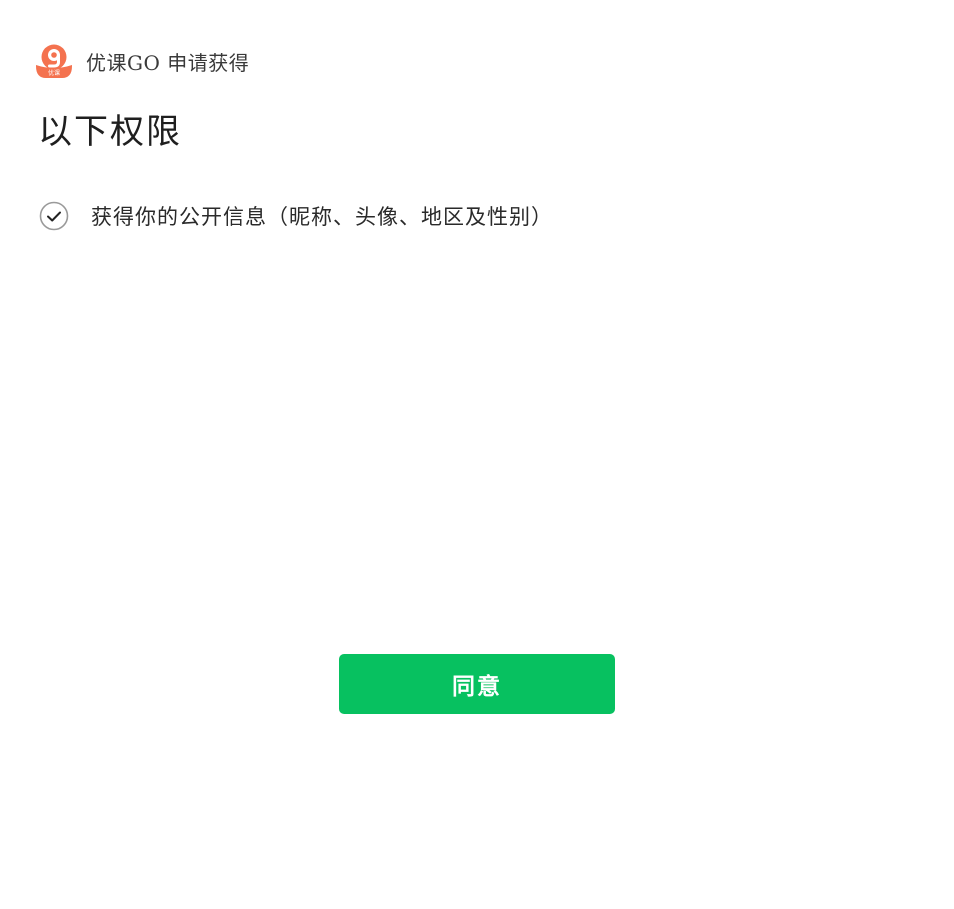 The image size is (954, 909). What do you see at coordinates (54, 73) in the screenshot?
I see `logo-badge-text: 优课` at bounding box center [54, 73].